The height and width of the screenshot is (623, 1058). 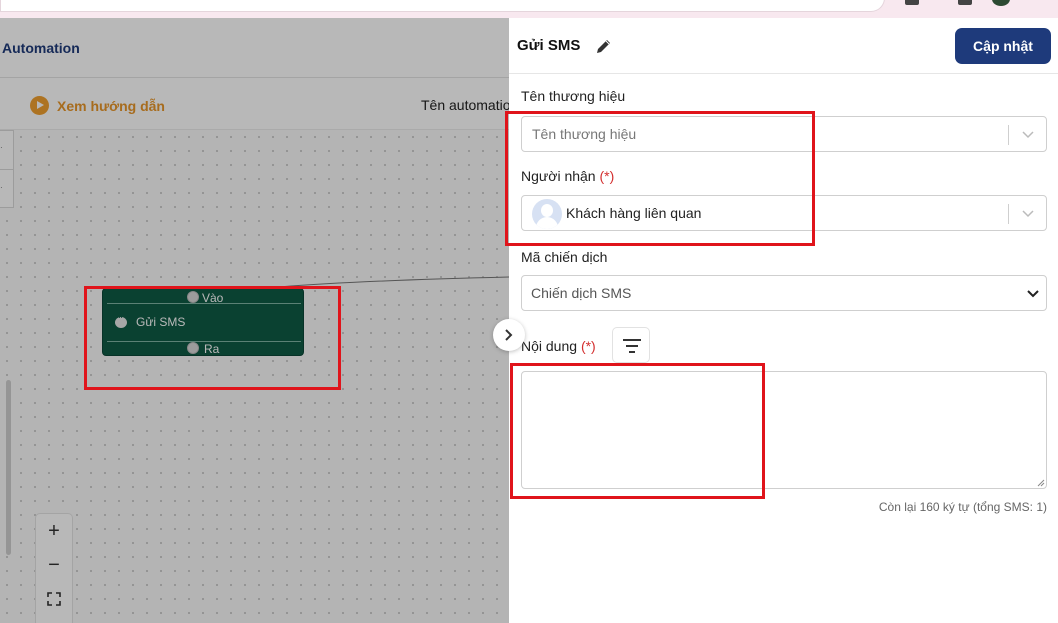 I want to click on recipient-label-text: Người nhận, so click(x=558, y=176).